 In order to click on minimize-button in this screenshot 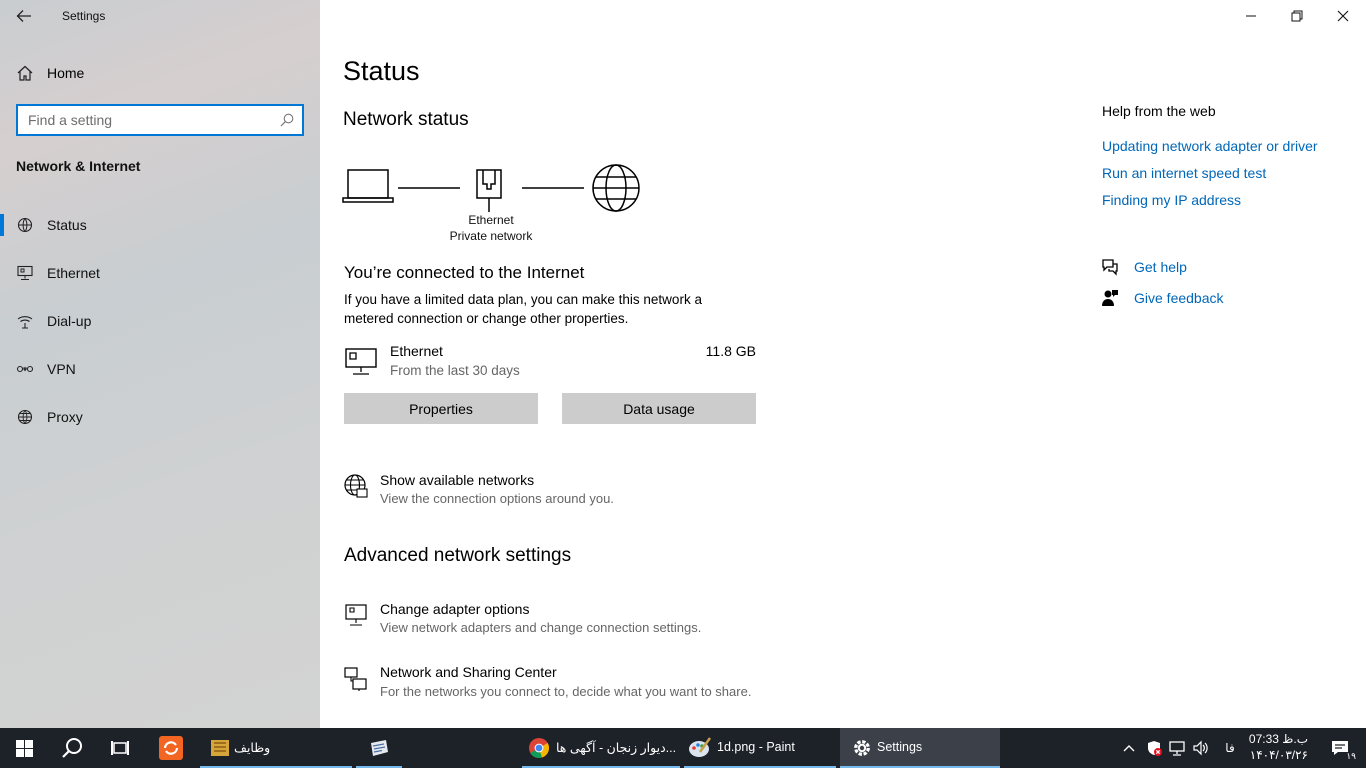, I will do `click(1251, 16)`.